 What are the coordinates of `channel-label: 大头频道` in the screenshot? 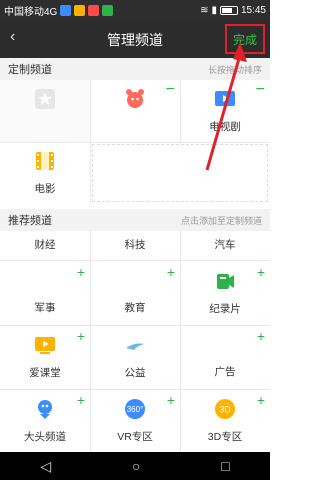 It's located at (45, 437).